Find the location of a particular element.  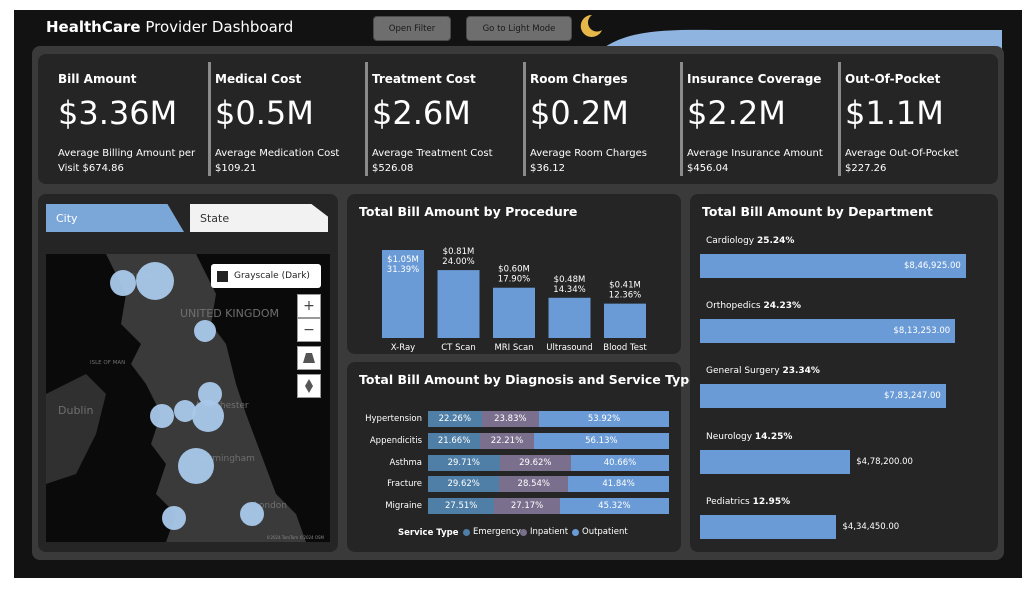

legend-emergency: Emergency is located at coordinates (492, 532).